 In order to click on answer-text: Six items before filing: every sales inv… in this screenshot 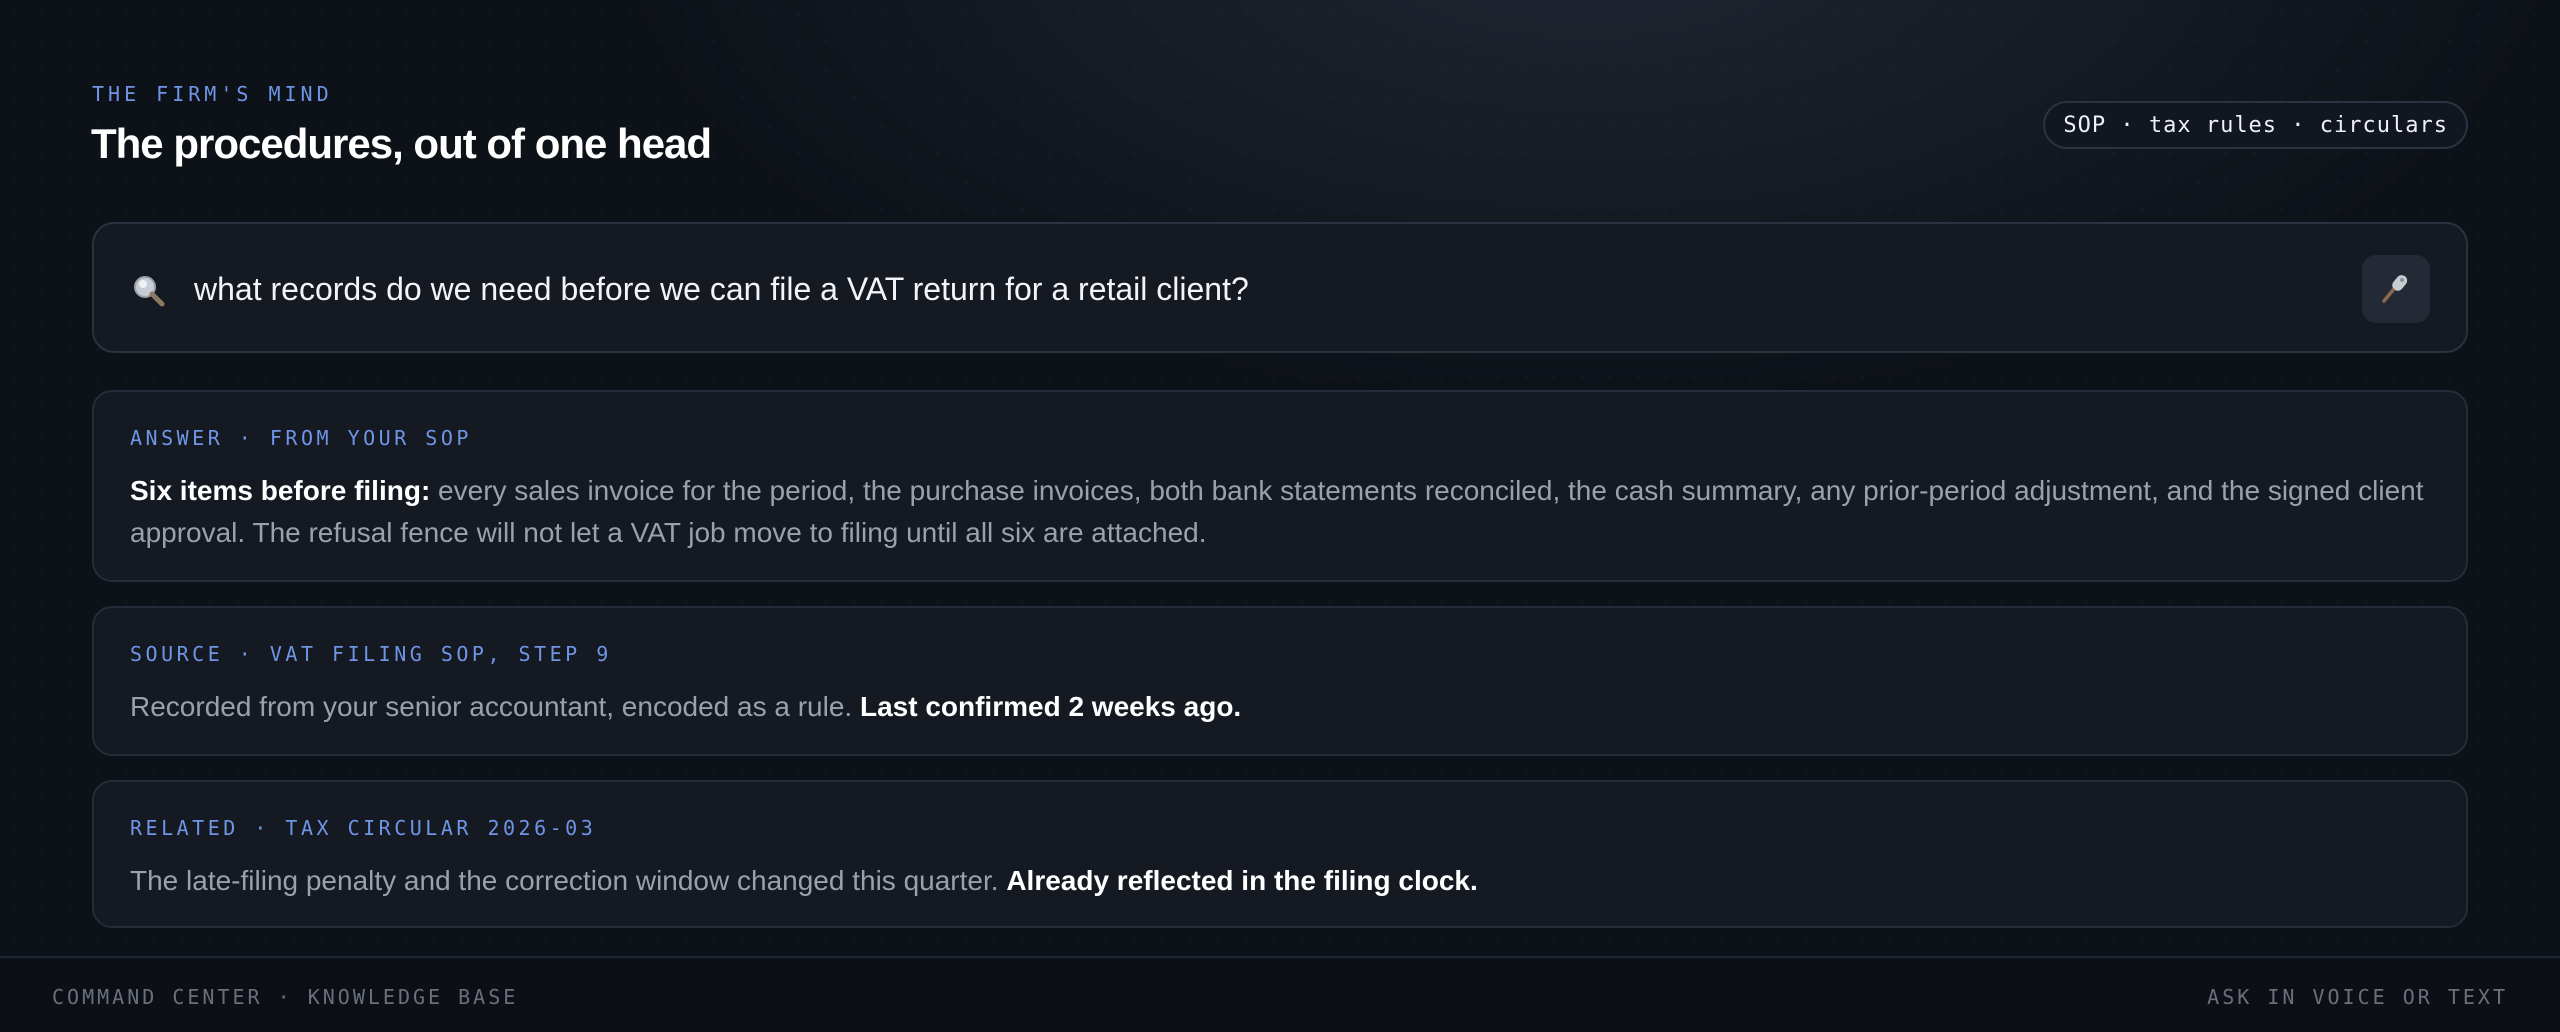, I will do `click(1280, 512)`.